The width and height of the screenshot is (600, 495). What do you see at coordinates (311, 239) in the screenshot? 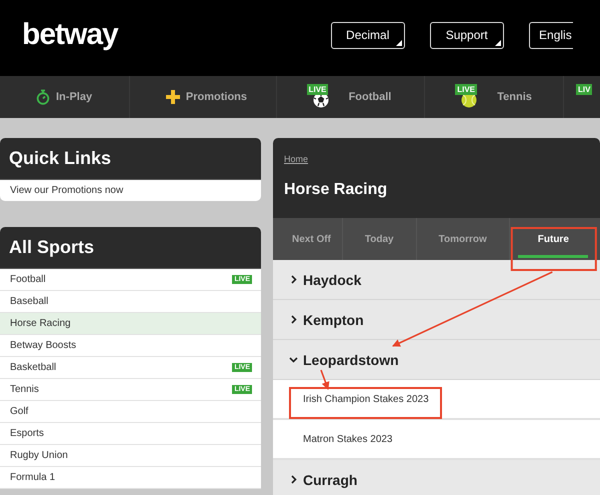
I see `date-tab: Next Off` at bounding box center [311, 239].